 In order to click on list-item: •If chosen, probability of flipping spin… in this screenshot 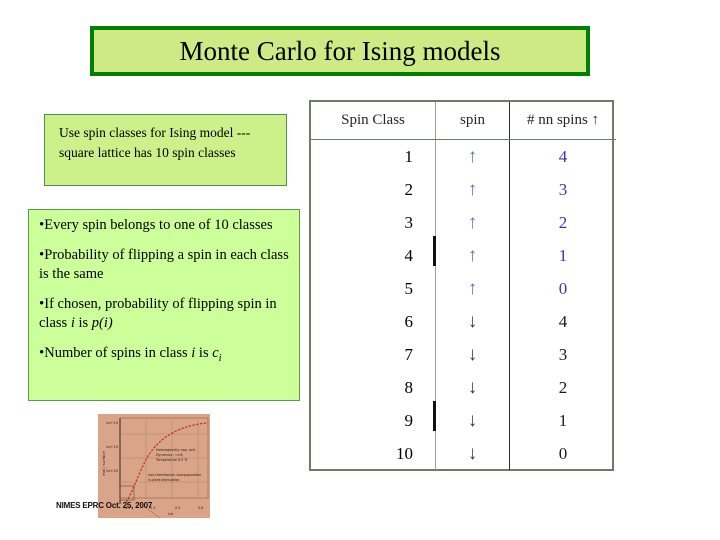, I will do `click(165, 314)`.